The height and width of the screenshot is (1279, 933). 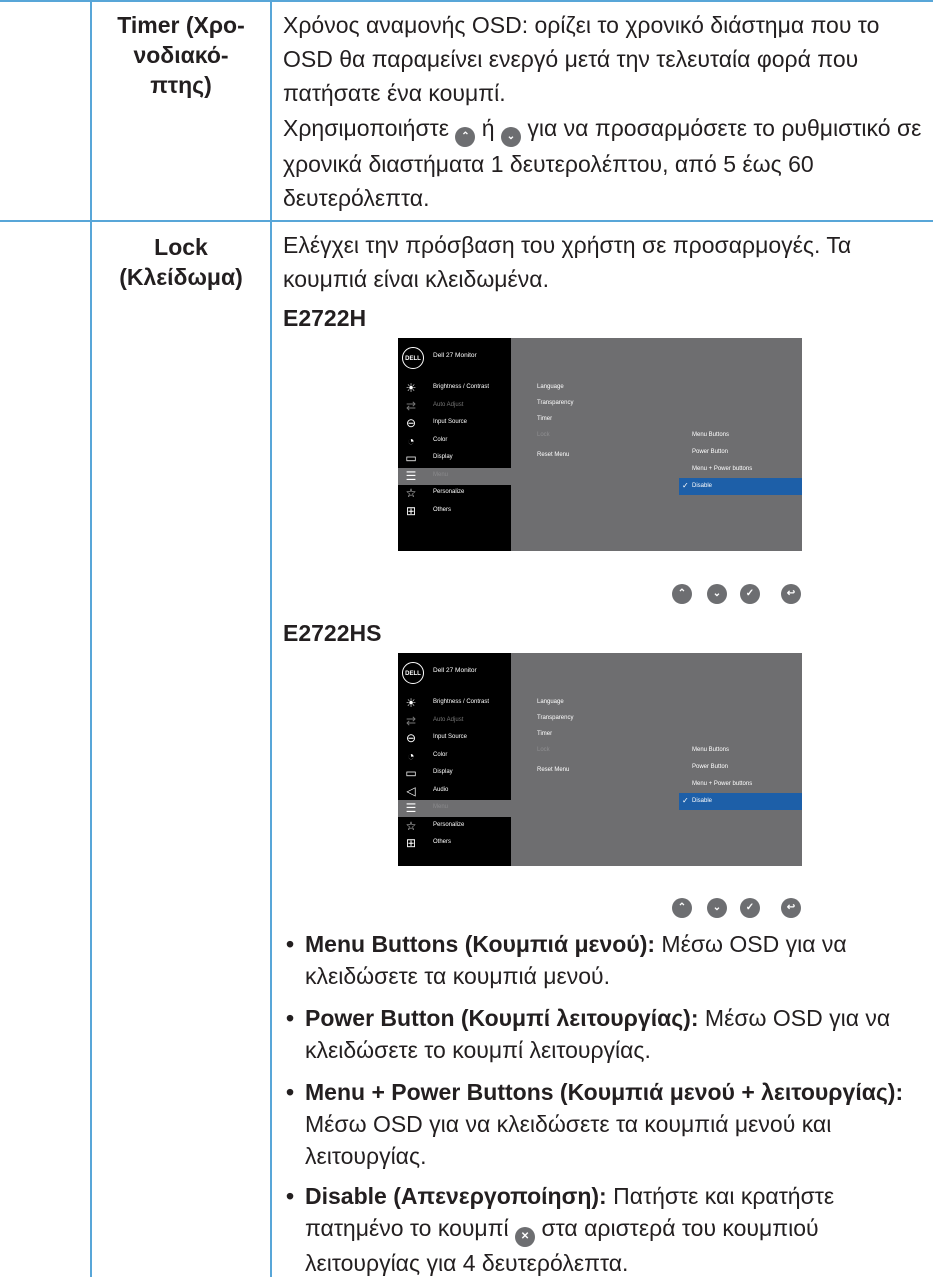 I want to click on table-rule-top, so click(x=466, y=1).